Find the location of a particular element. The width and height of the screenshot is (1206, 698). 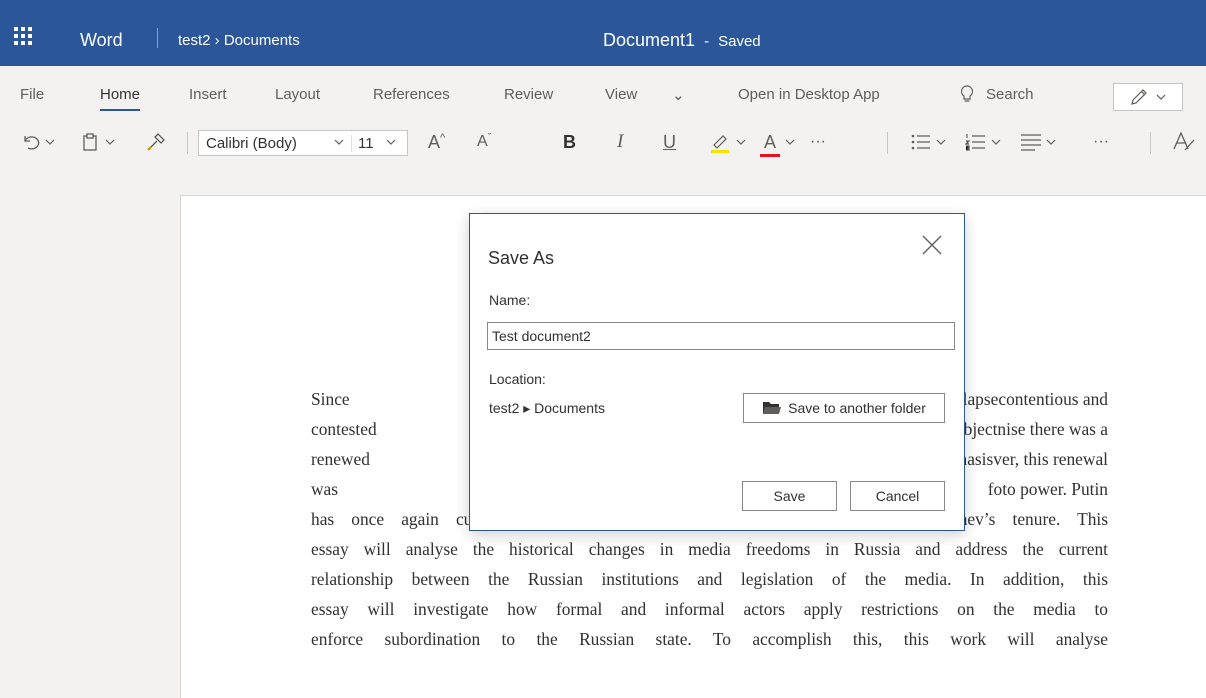

numbering-button is located at coordinates (983, 142).